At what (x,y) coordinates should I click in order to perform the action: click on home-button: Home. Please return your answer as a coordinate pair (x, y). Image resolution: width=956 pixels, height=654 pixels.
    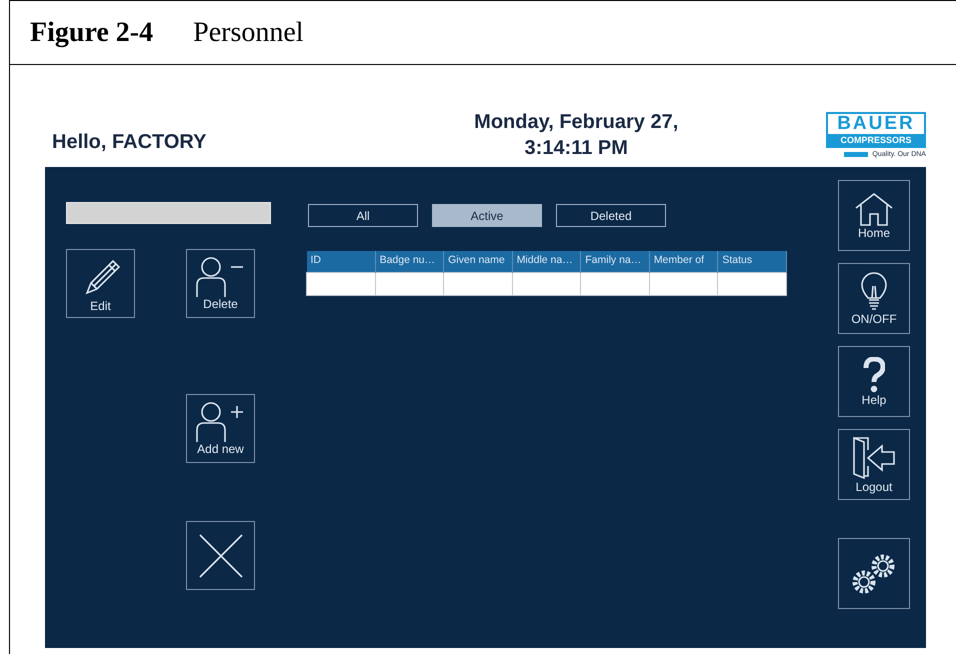
    Looking at the image, I should click on (874, 215).